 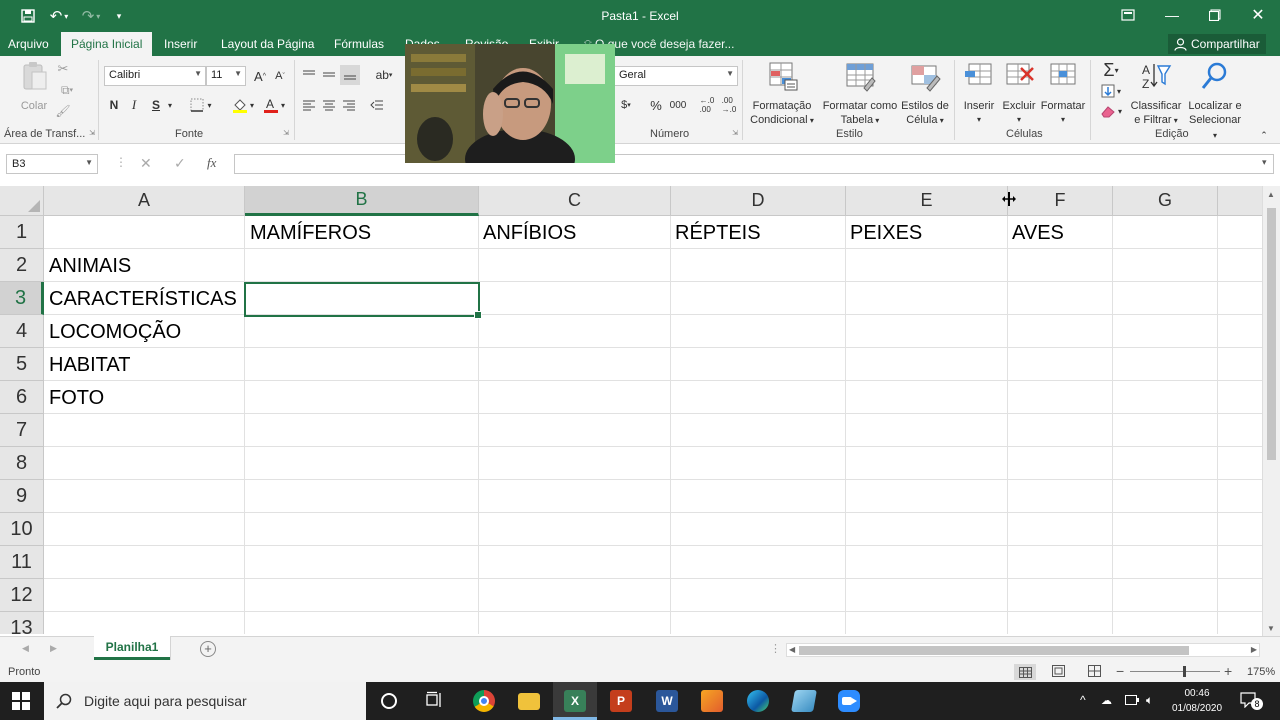 I want to click on tab-inserir: Inserir, so click(x=180, y=44).